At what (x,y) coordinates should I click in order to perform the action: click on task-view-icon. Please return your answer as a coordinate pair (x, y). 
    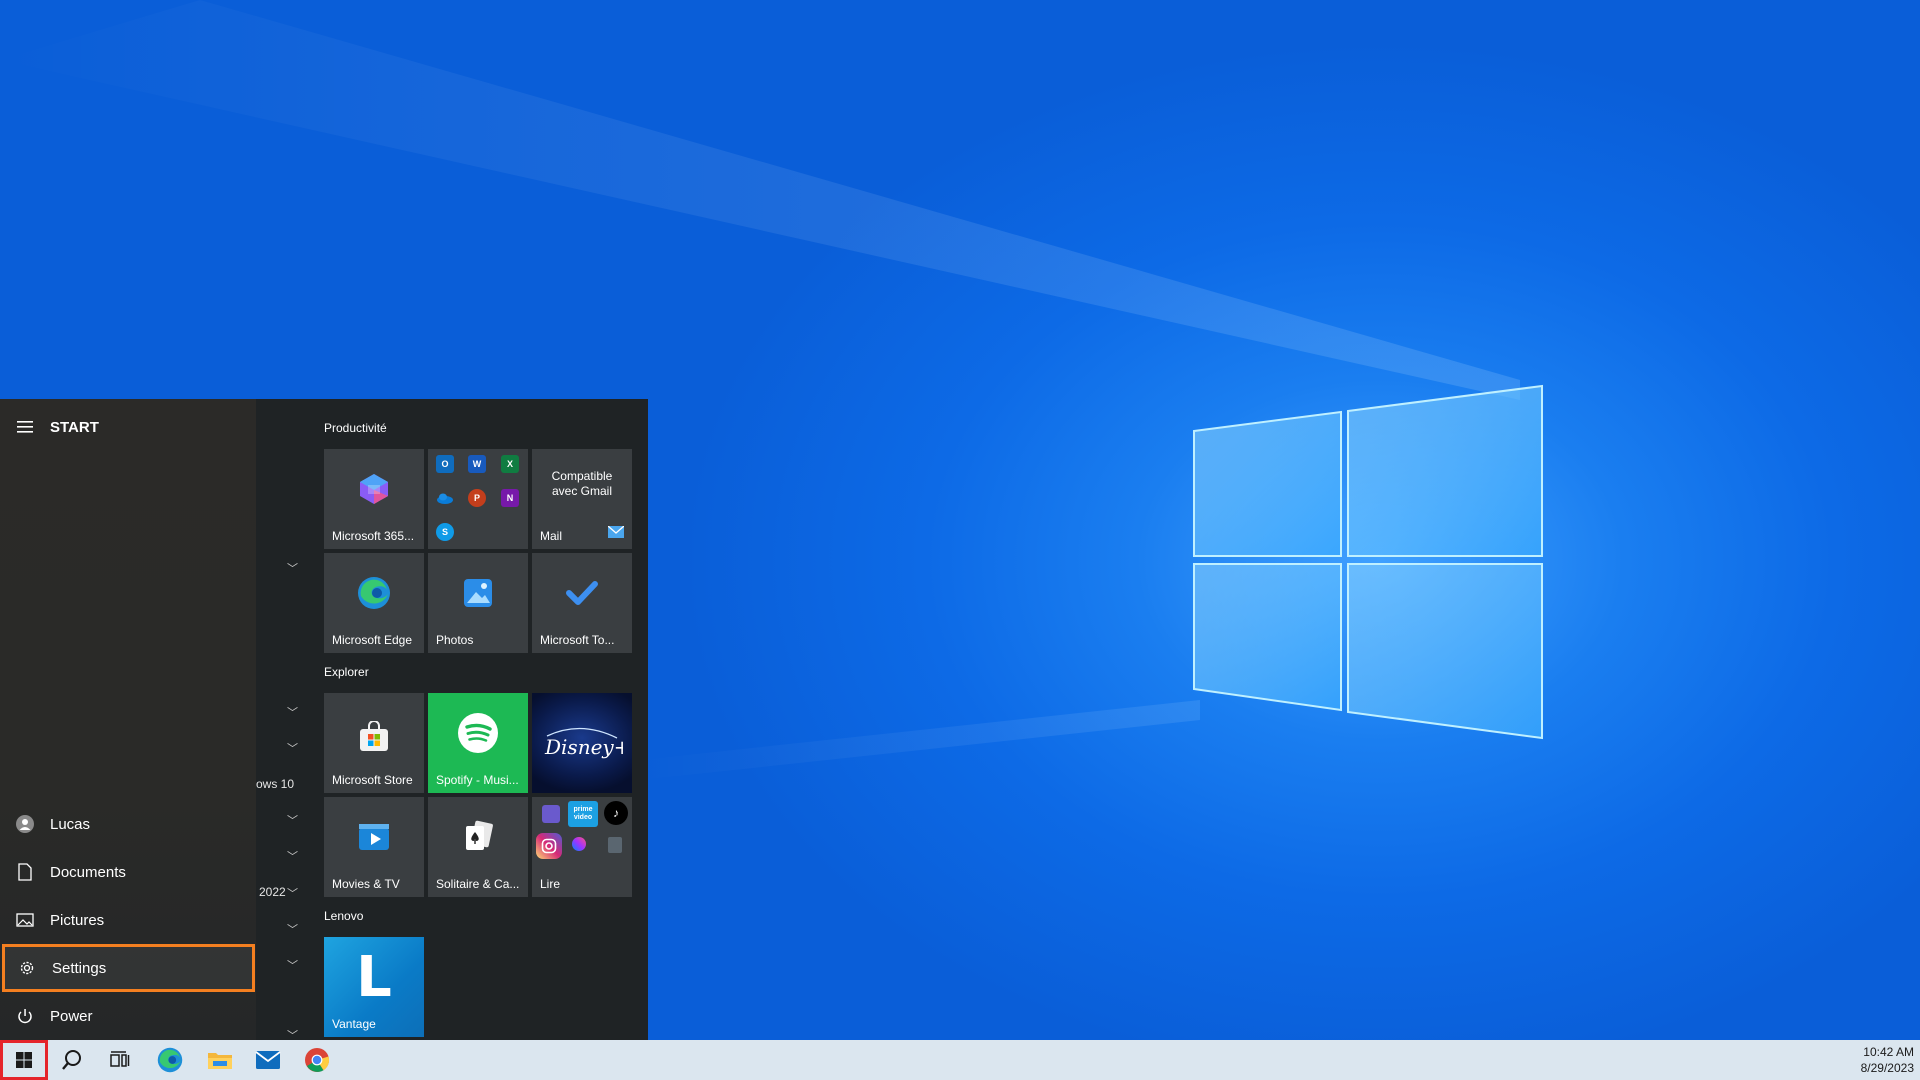
    Looking at the image, I should click on (120, 1059).